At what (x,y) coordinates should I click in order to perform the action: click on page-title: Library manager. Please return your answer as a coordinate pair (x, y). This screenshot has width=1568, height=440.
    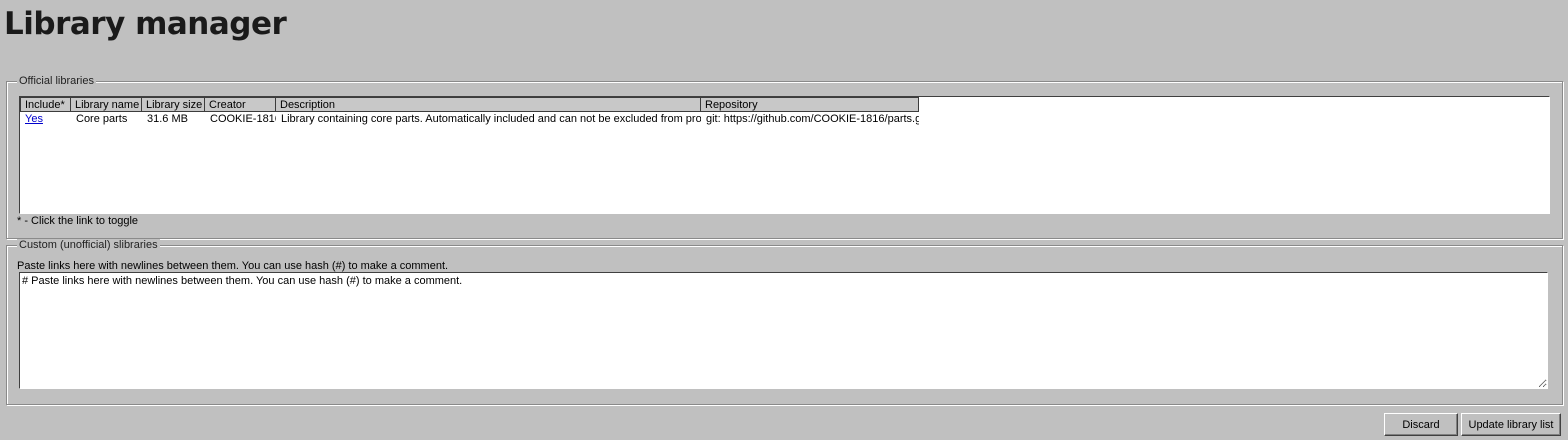
    Looking at the image, I should click on (145, 24).